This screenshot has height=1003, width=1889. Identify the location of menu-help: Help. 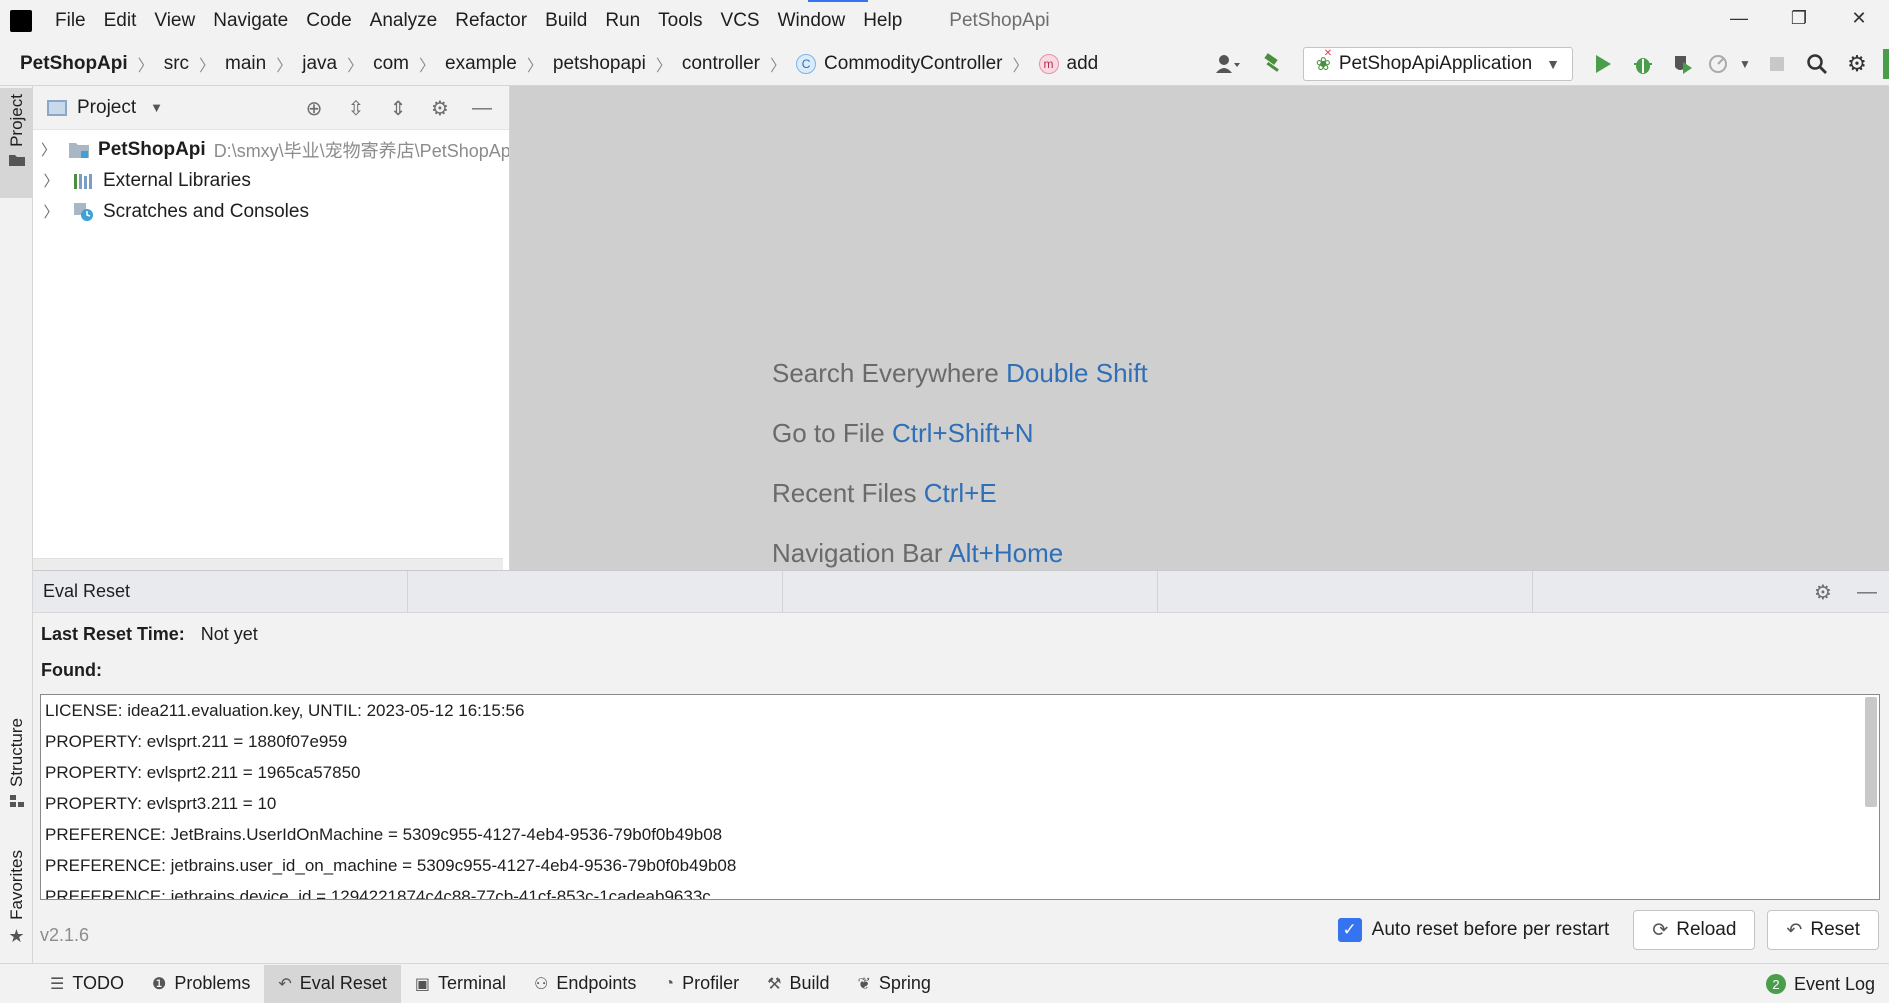
(882, 21).